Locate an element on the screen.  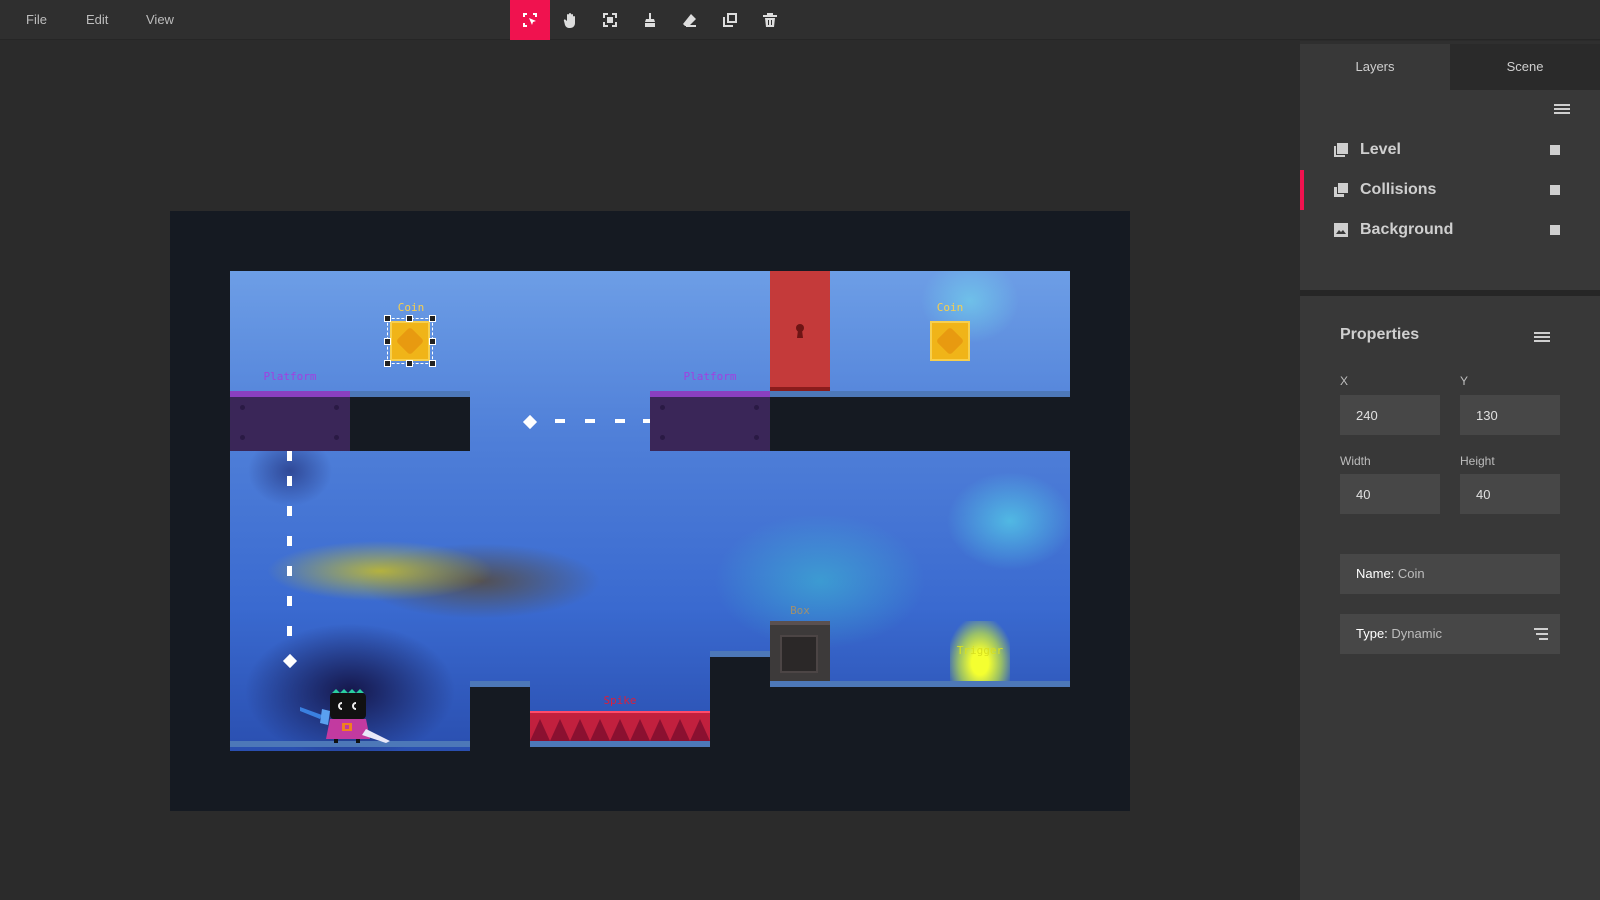
eraser-tool-button is located at coordinates (690, 20).